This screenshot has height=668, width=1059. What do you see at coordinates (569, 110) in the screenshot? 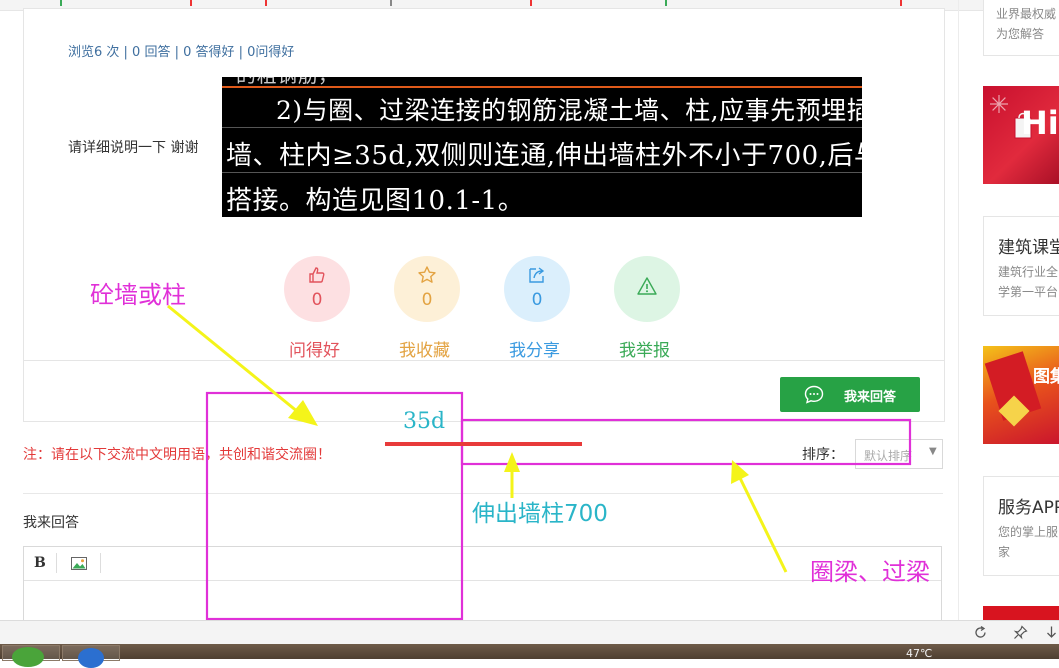
I see `image-text-line: 2)与圈、过梁连接的钢筋混凝土墙、柱,应事先预埋插筋,单侧锚入` at bounding box center [569, 110].